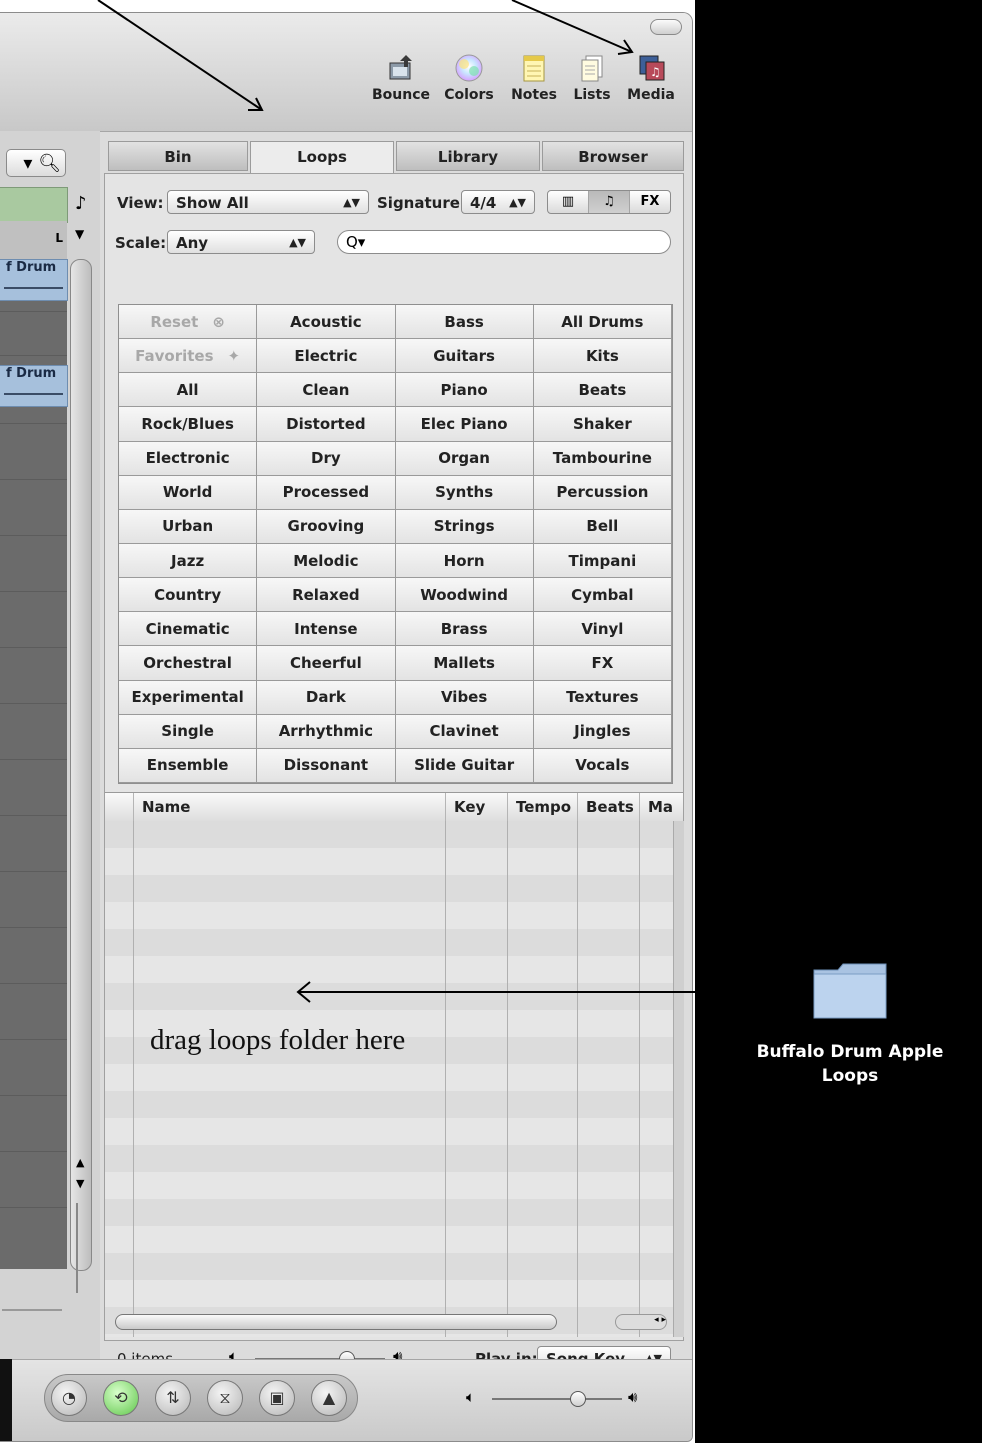 The width and height of the screenshot is (982, 1443). Describe the element at coordinates (326, 526) in the screenshot. I see `keyword-button: Grooving` at that location.